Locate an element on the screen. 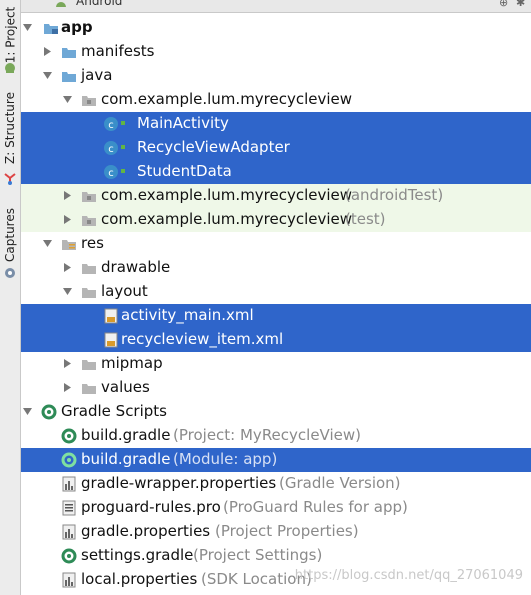 The height and width of the screenshot is (595, 531). tree-item-package-test: com.example.lum.myrecycleview (test) is located at coordinates (276, 220).